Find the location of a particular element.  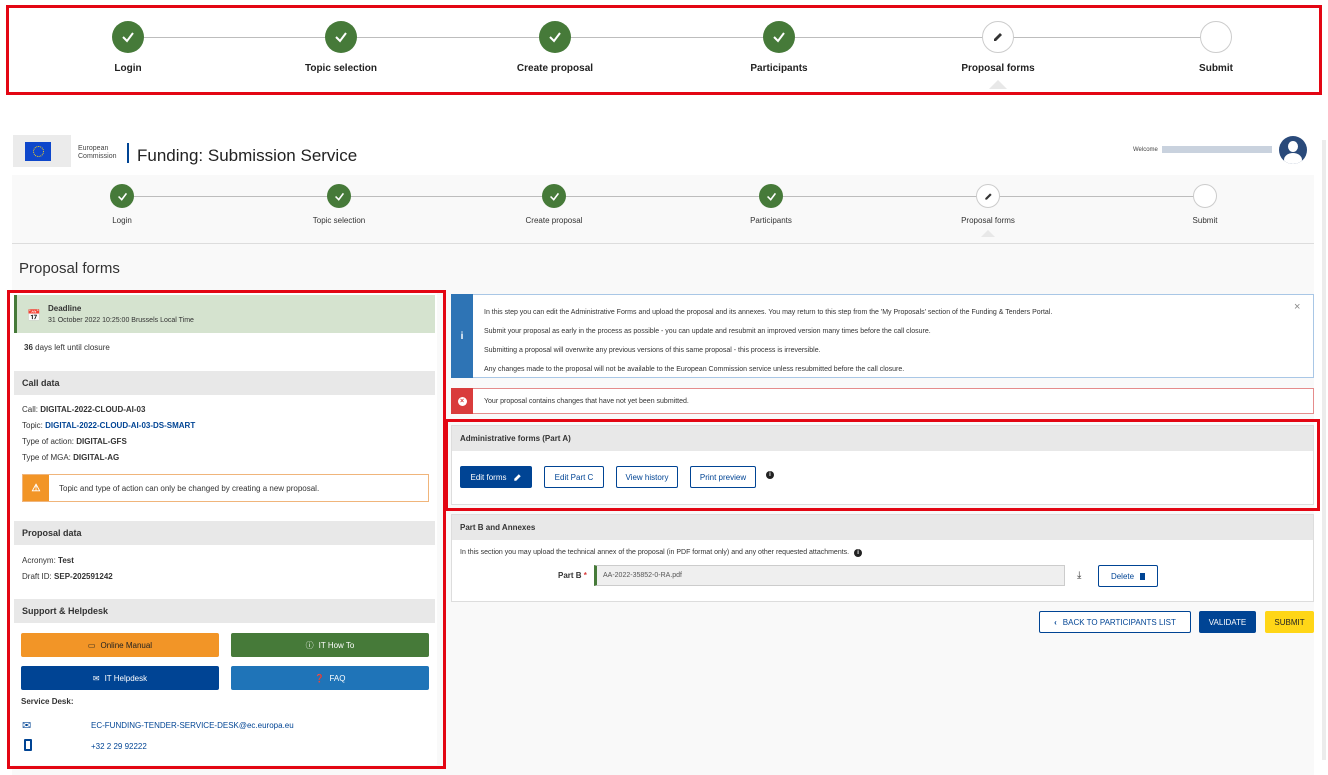

top-step-login: Login is located at coordinates (128, 47).